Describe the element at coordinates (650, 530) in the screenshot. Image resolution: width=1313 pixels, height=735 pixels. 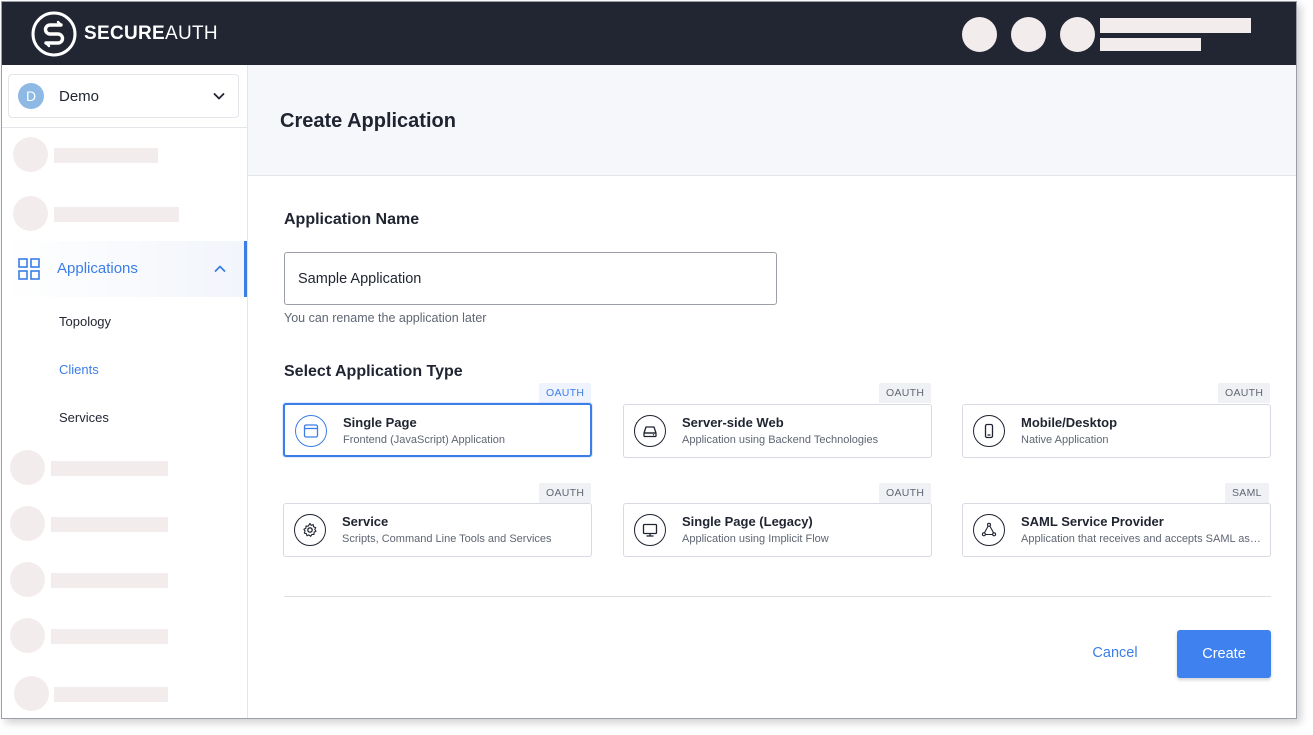
I see `monitor-icon` at that location.